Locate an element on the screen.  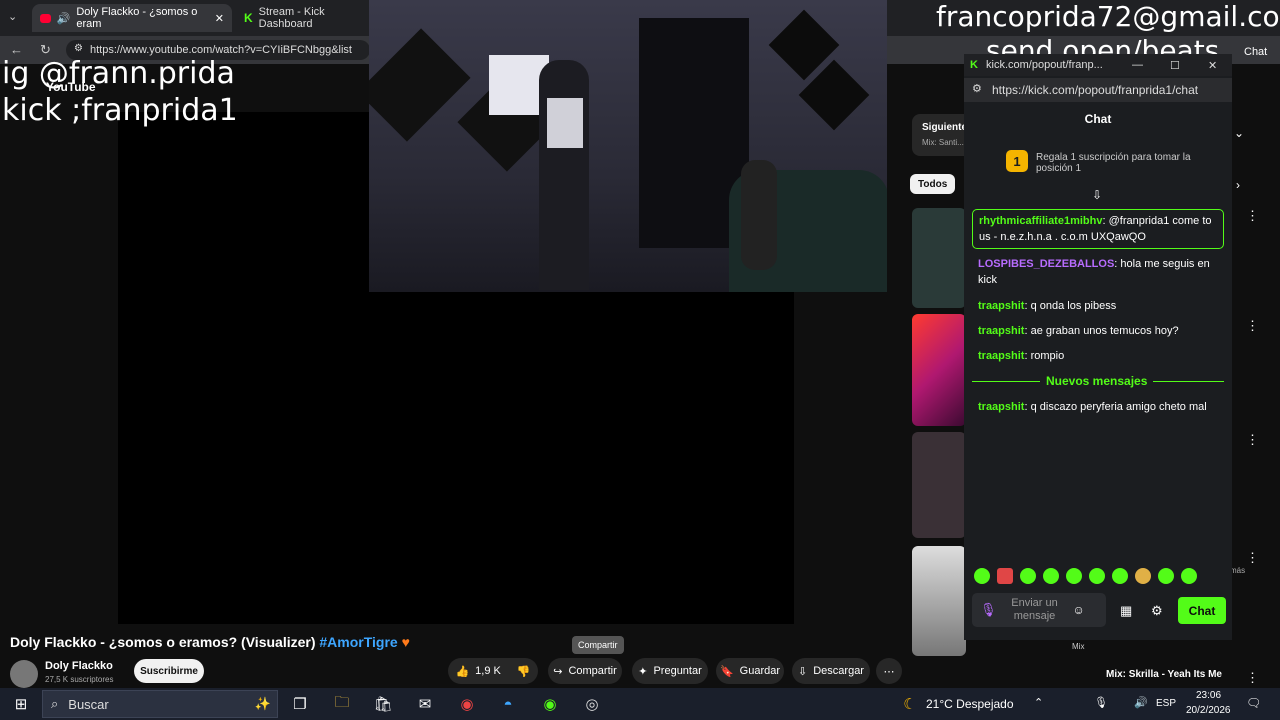
download-button: ⇩ Descargar is located at coordinates (831, 671).